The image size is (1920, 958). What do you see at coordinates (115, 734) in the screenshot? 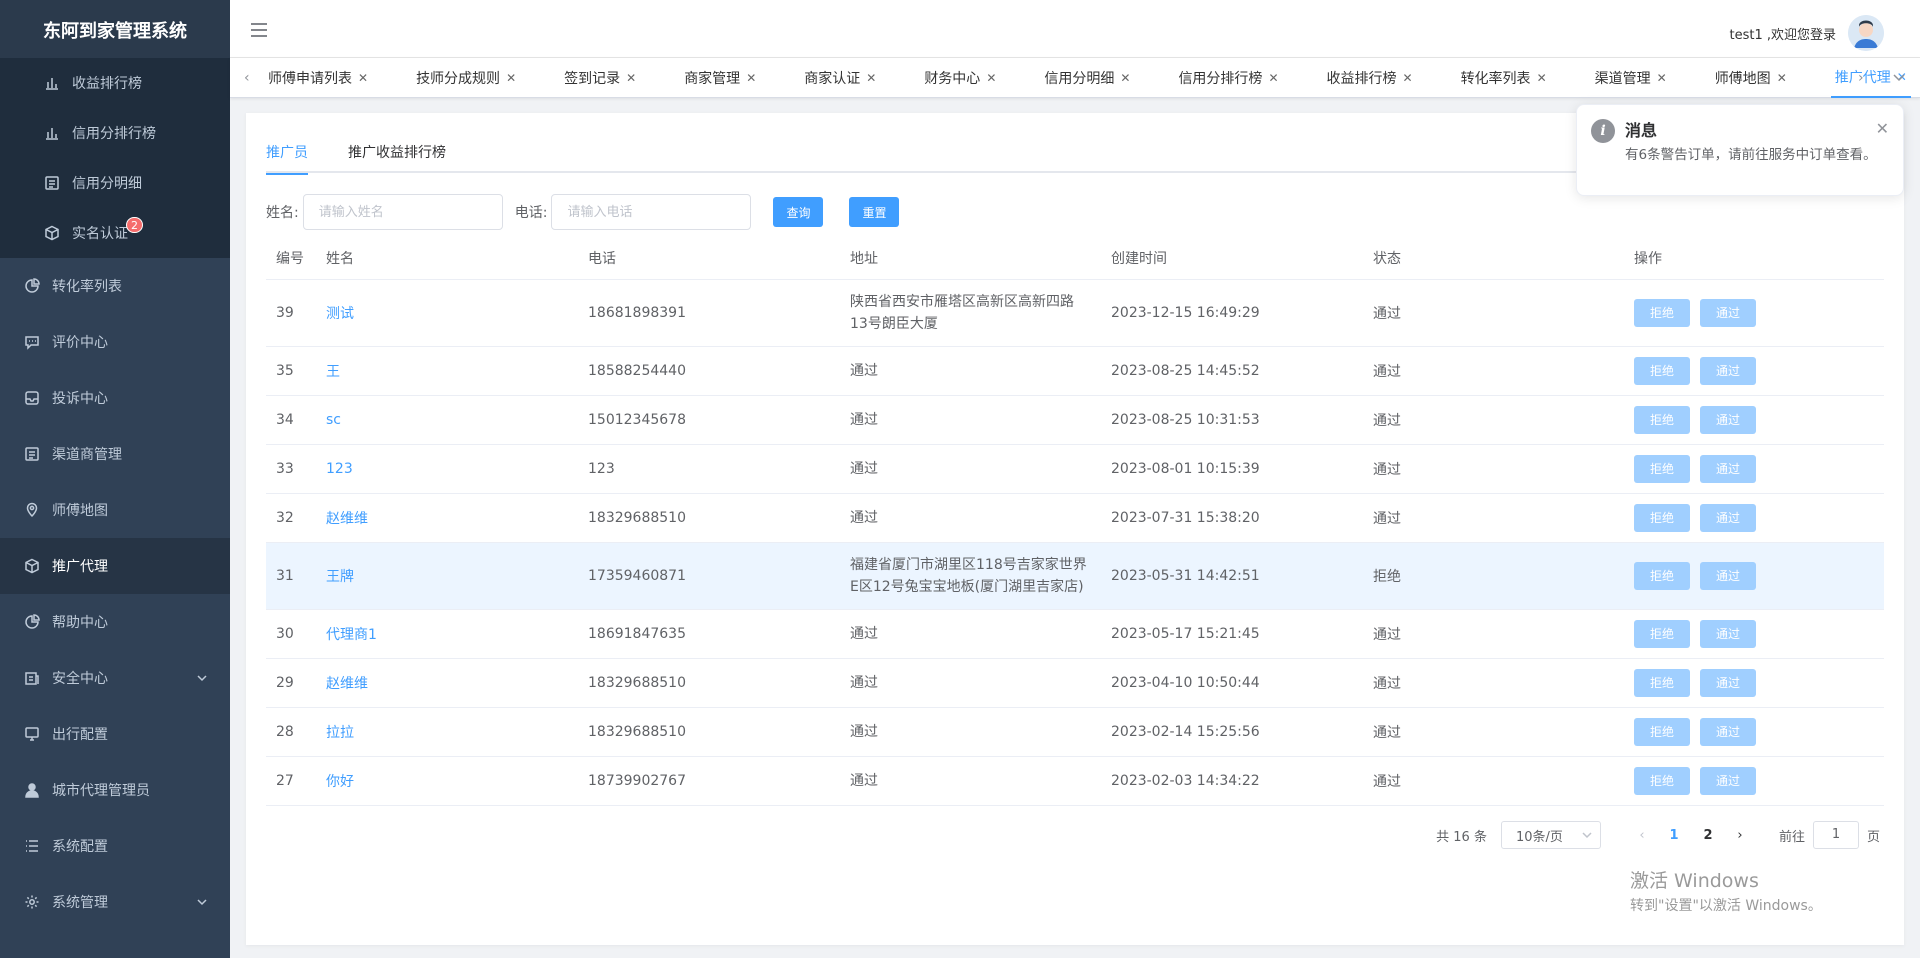
I see `sidebar-item-travel-config: 出行配置` at bounding box center [115, 734].